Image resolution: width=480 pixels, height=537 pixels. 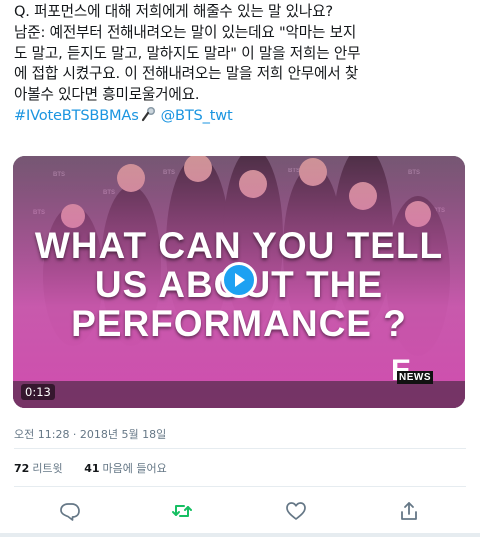 I want to click on heart-icon, so click(x=296, y=511).